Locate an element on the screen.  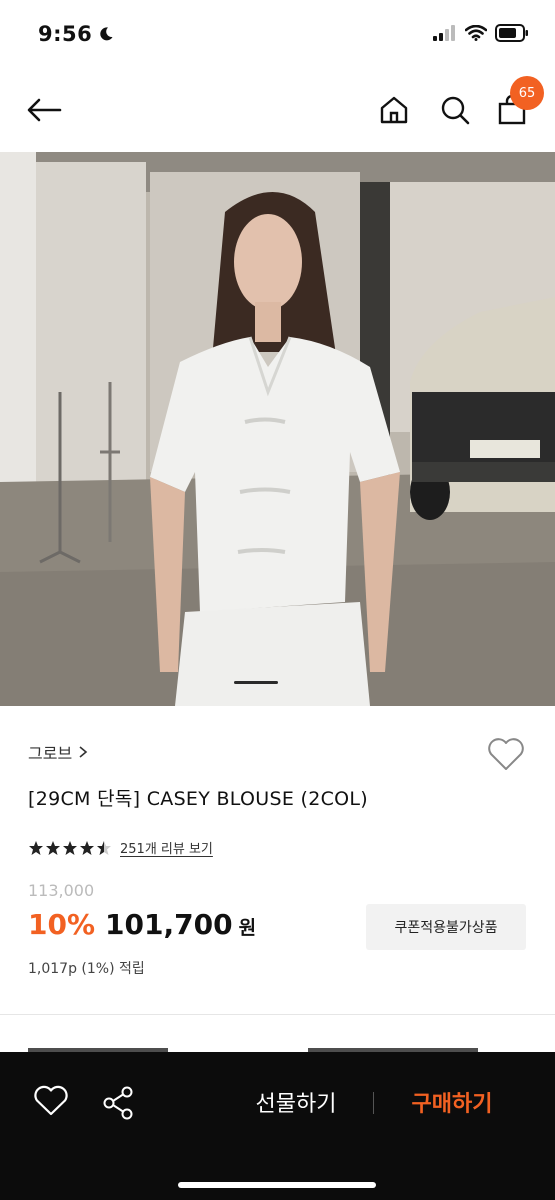
star-rating is located at coordinates (70, 848).